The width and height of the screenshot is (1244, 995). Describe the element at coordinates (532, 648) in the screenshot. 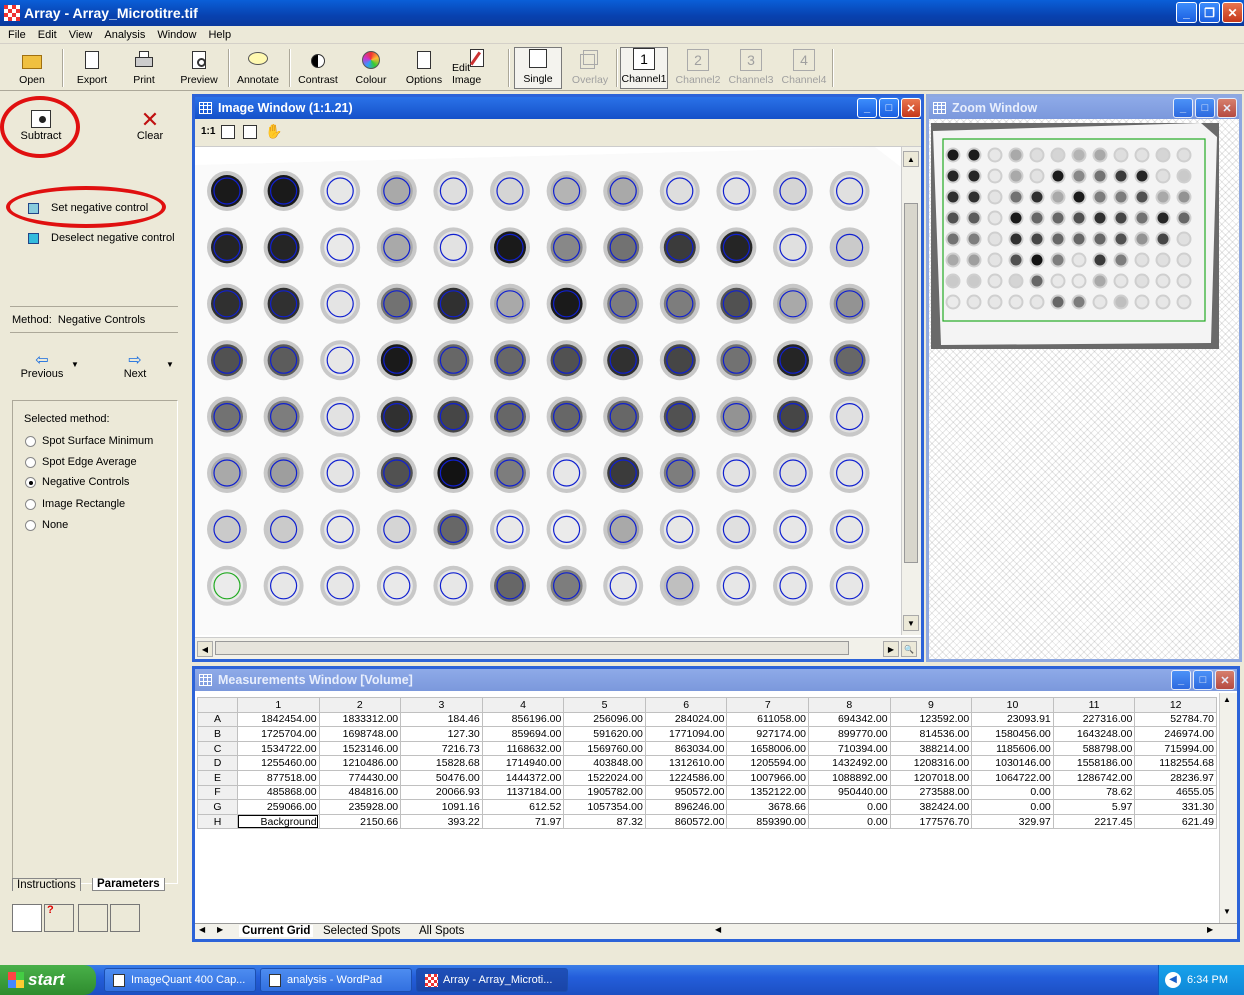

I see `horizontal-scroll-thumb` at that location.